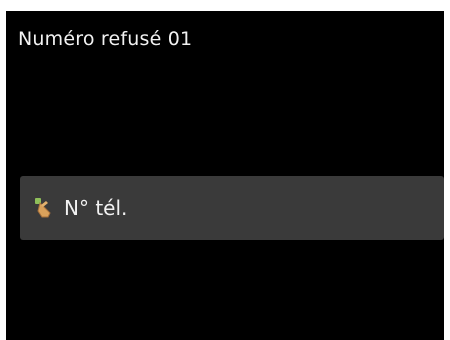  I want to click on screen-title: Numéro refusé 01, so click(105, 39).